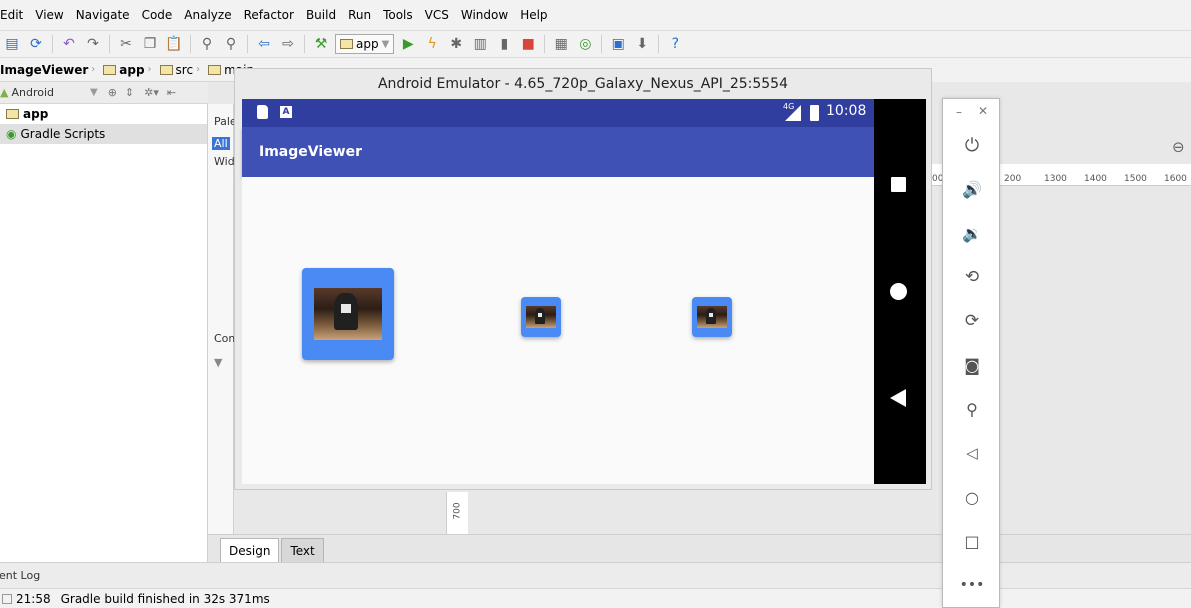  What do you see at coordinates (12, 44) in the screenshot?
I see `save-all-icon: ▤` at bounding box center [12, 44].